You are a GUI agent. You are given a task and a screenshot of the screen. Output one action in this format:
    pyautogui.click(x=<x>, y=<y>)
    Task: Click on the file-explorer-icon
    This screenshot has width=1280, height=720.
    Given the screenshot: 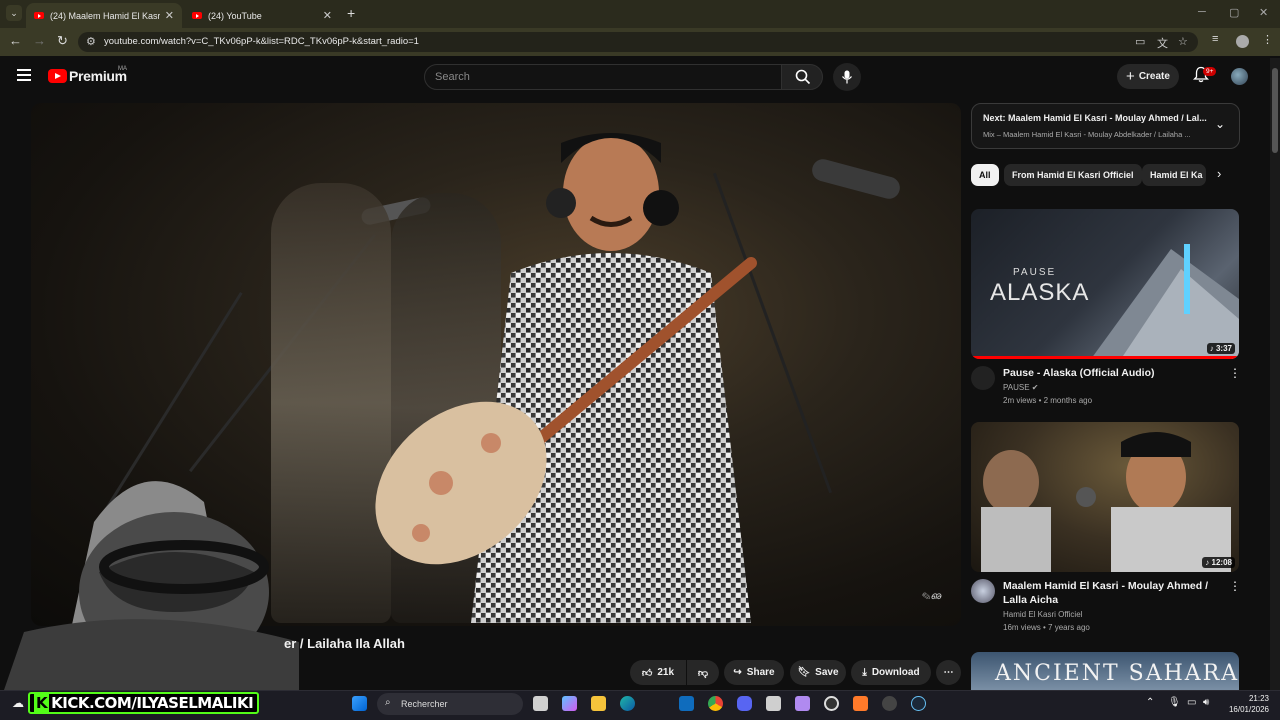 What is the action you would take?
    pyautogui.click(x=598, y=703)
    